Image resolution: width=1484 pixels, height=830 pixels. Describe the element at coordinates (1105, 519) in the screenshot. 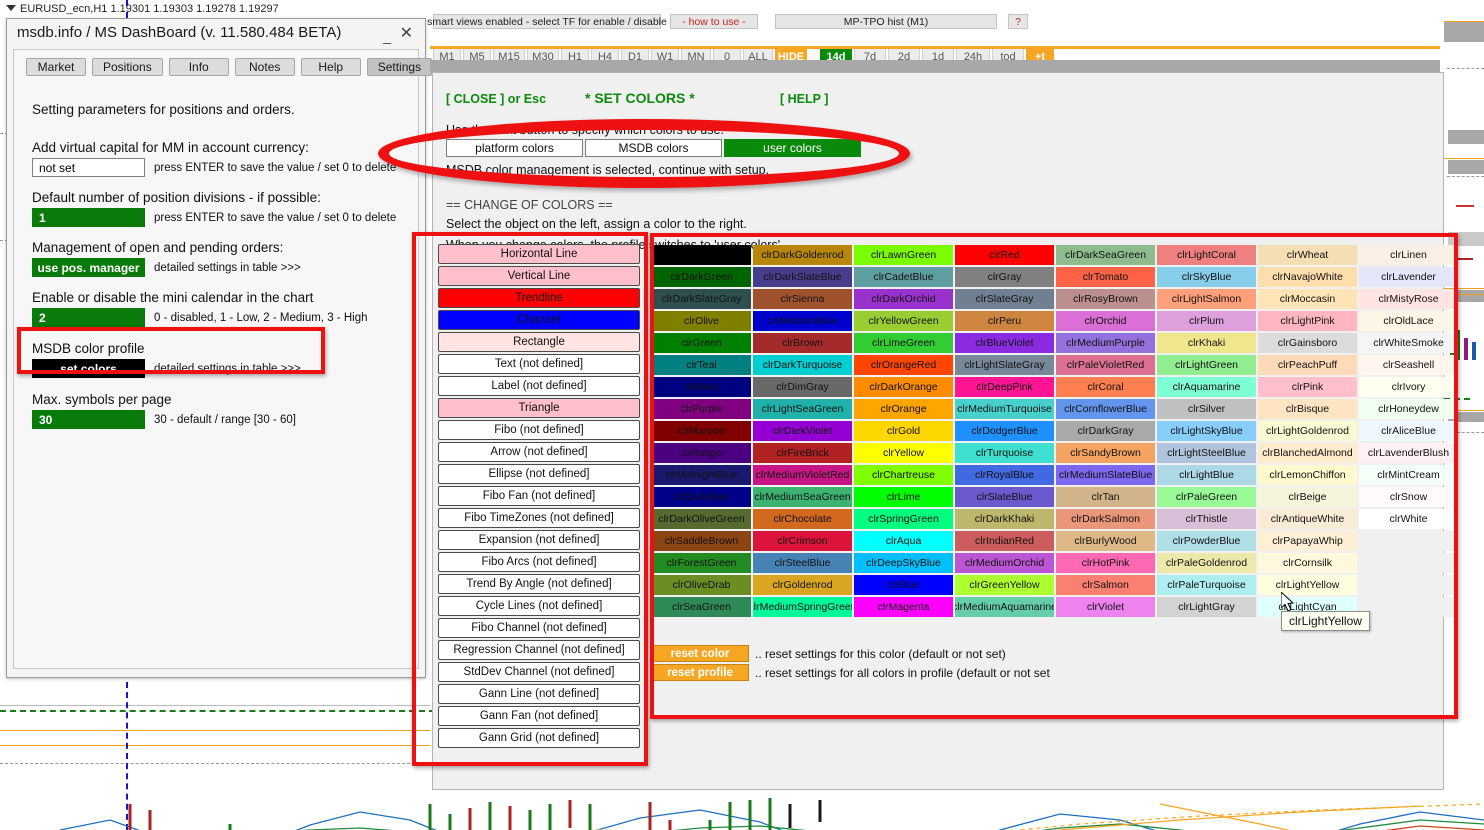

I see `color-swatch: clrDarkSalmon` at that location.